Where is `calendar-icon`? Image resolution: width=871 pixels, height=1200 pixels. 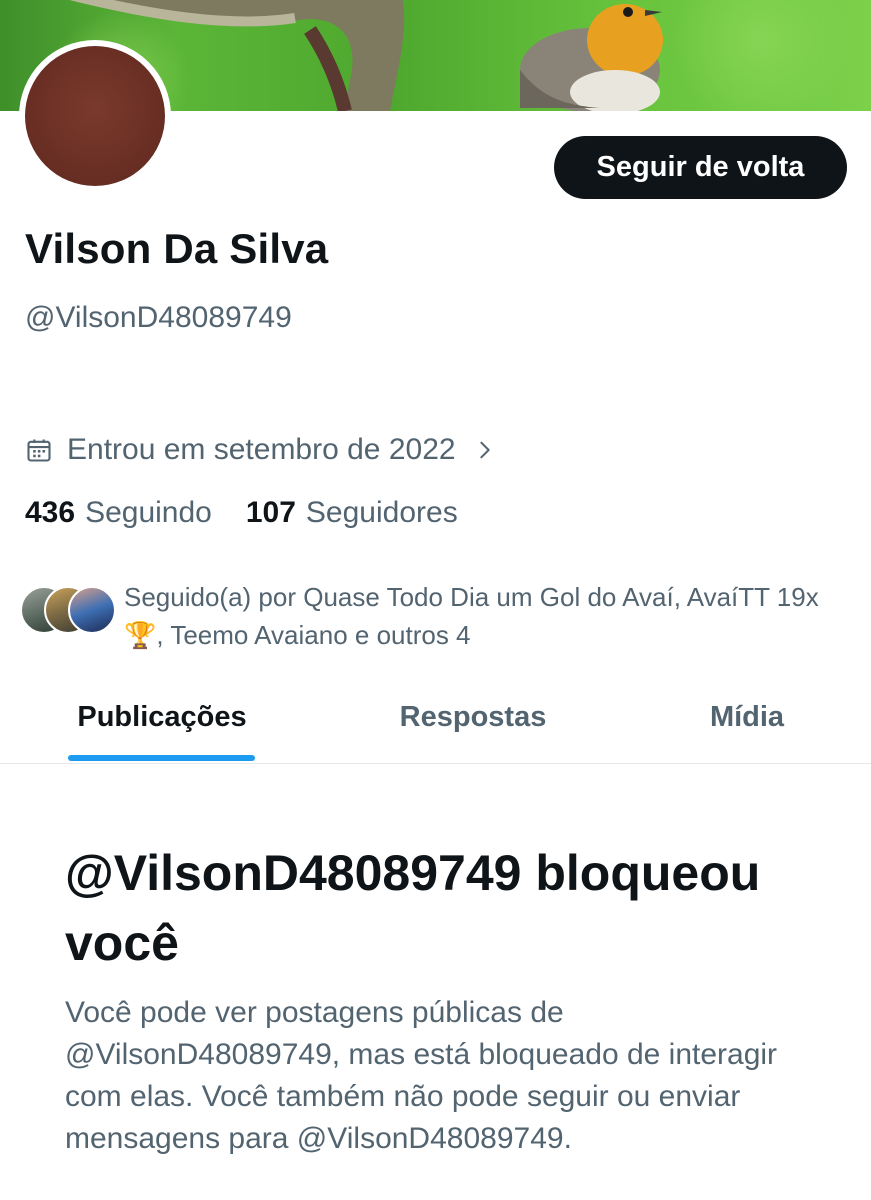 calendar-icon is located at coordinates (39, 450).